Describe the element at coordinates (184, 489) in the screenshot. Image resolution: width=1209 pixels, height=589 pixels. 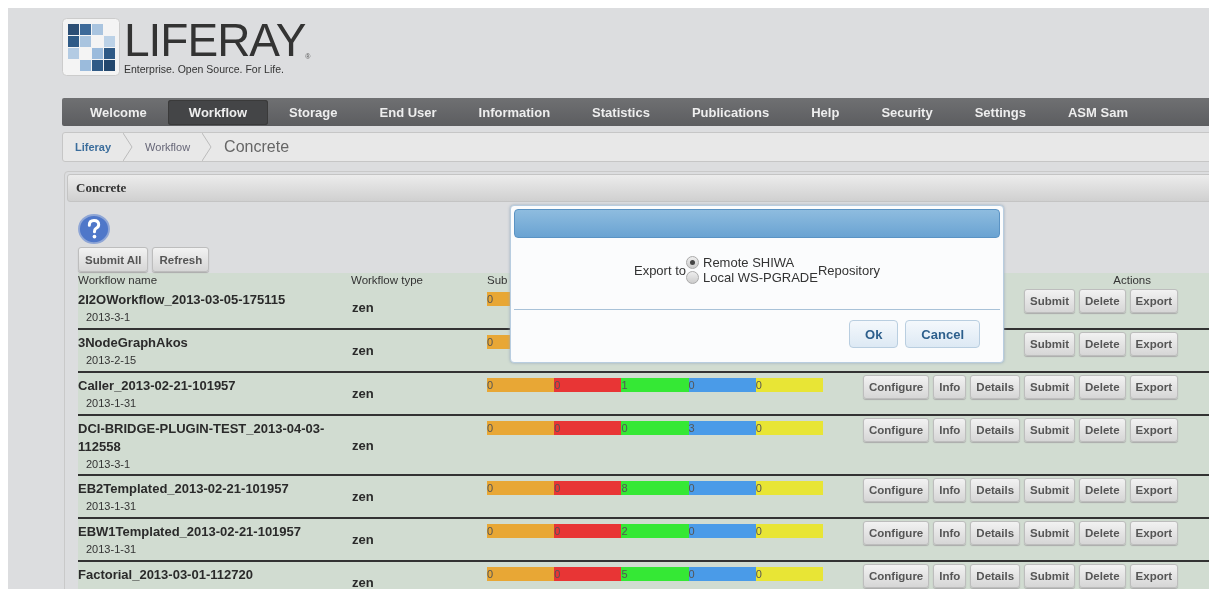
I see `workflow-name: EB2Templated_2013-02-21-101957` at that location.